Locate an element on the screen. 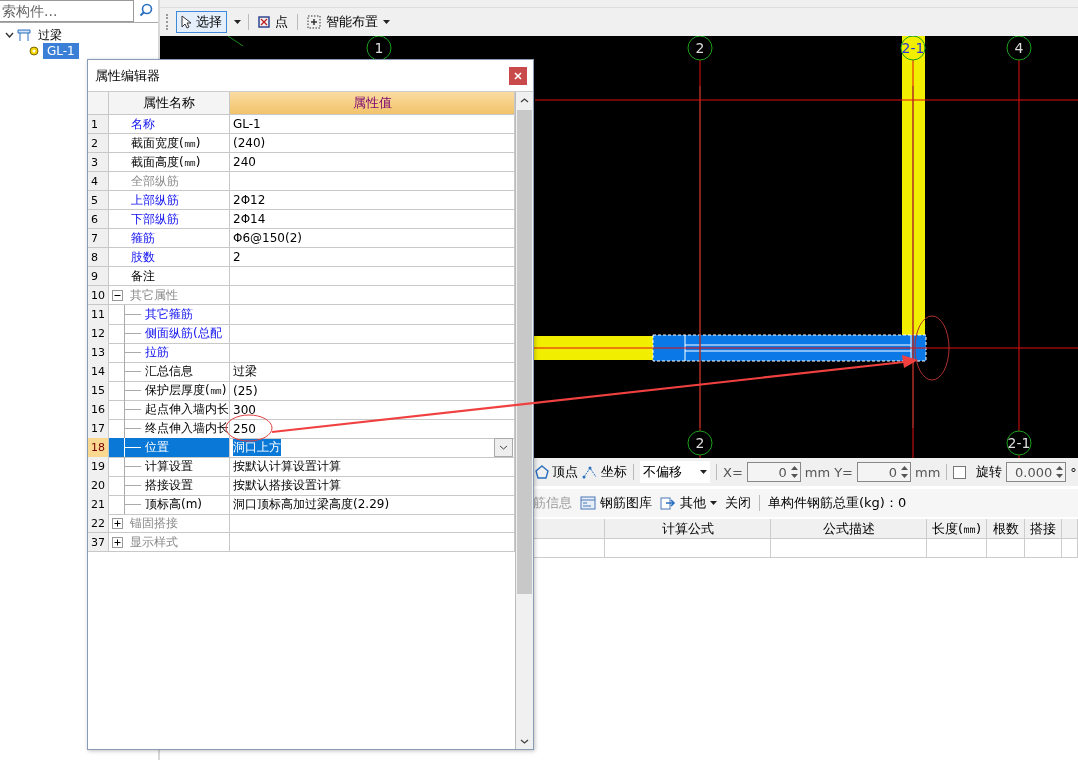 The width and height of the screenshot is (1078, 760). property-value: 2Φ14 is located at coordinates (372, 219).